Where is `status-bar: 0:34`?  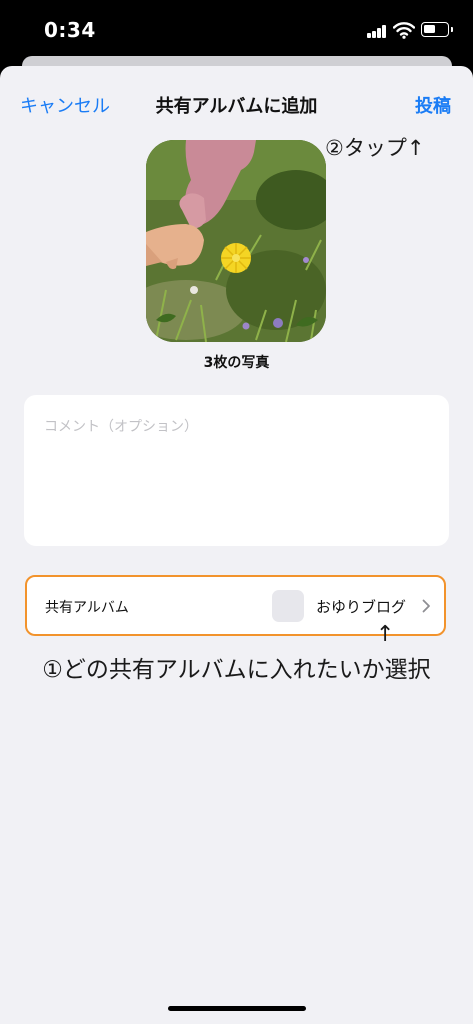
status-bar: 0:34 is located at coordinates (236, 30).